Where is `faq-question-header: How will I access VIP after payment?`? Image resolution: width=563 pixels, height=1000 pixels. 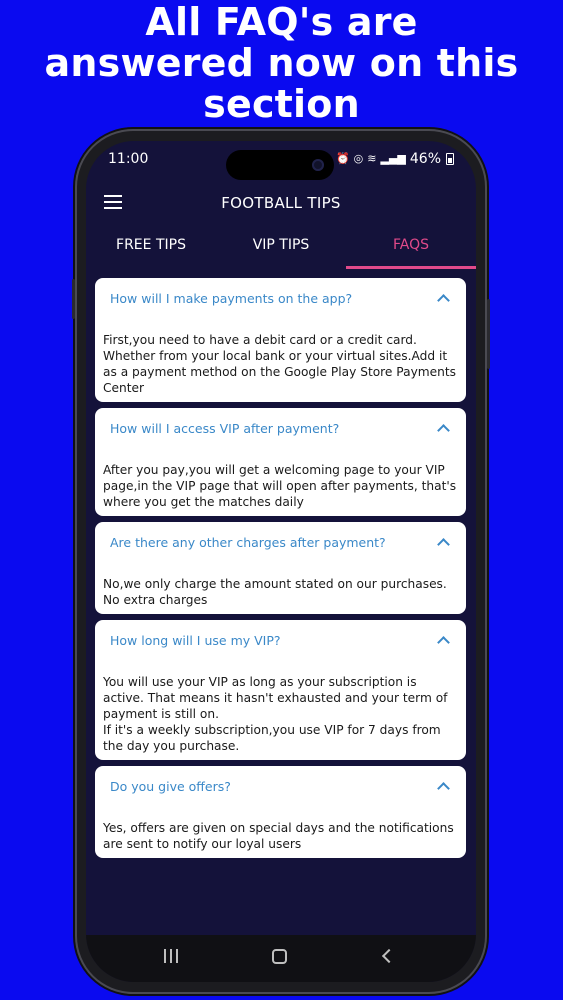 faq-question-header: How will I access VIP after payment? is located at coordinates (280, 428).